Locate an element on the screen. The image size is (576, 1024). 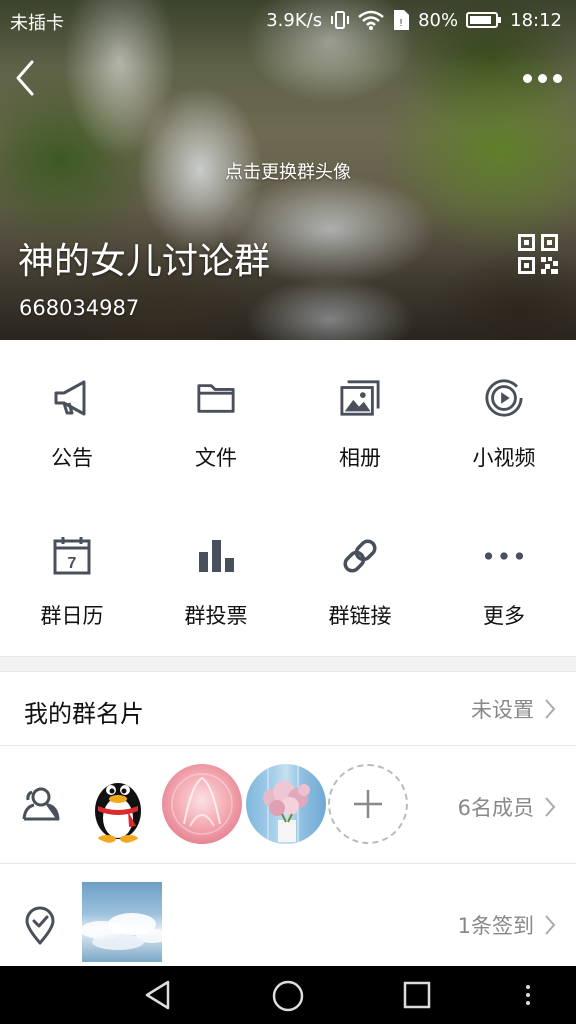
function-label: 相册 is located at coordinates (360, 458).